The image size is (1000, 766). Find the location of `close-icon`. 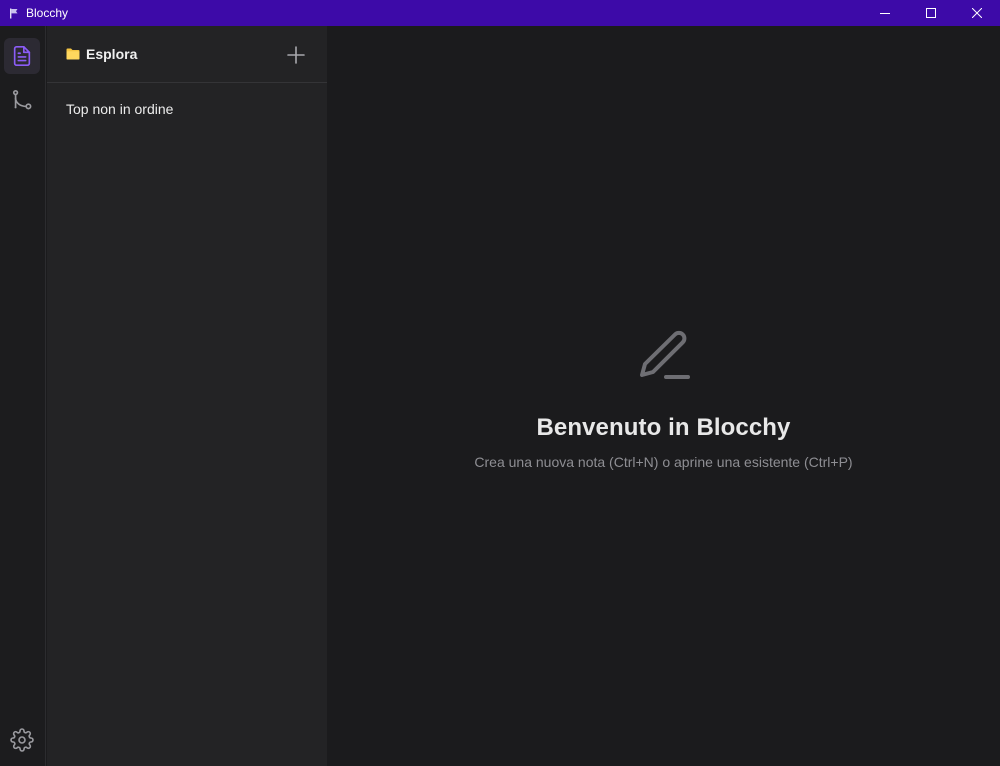

close-icon is located at coordinates (977, 13).